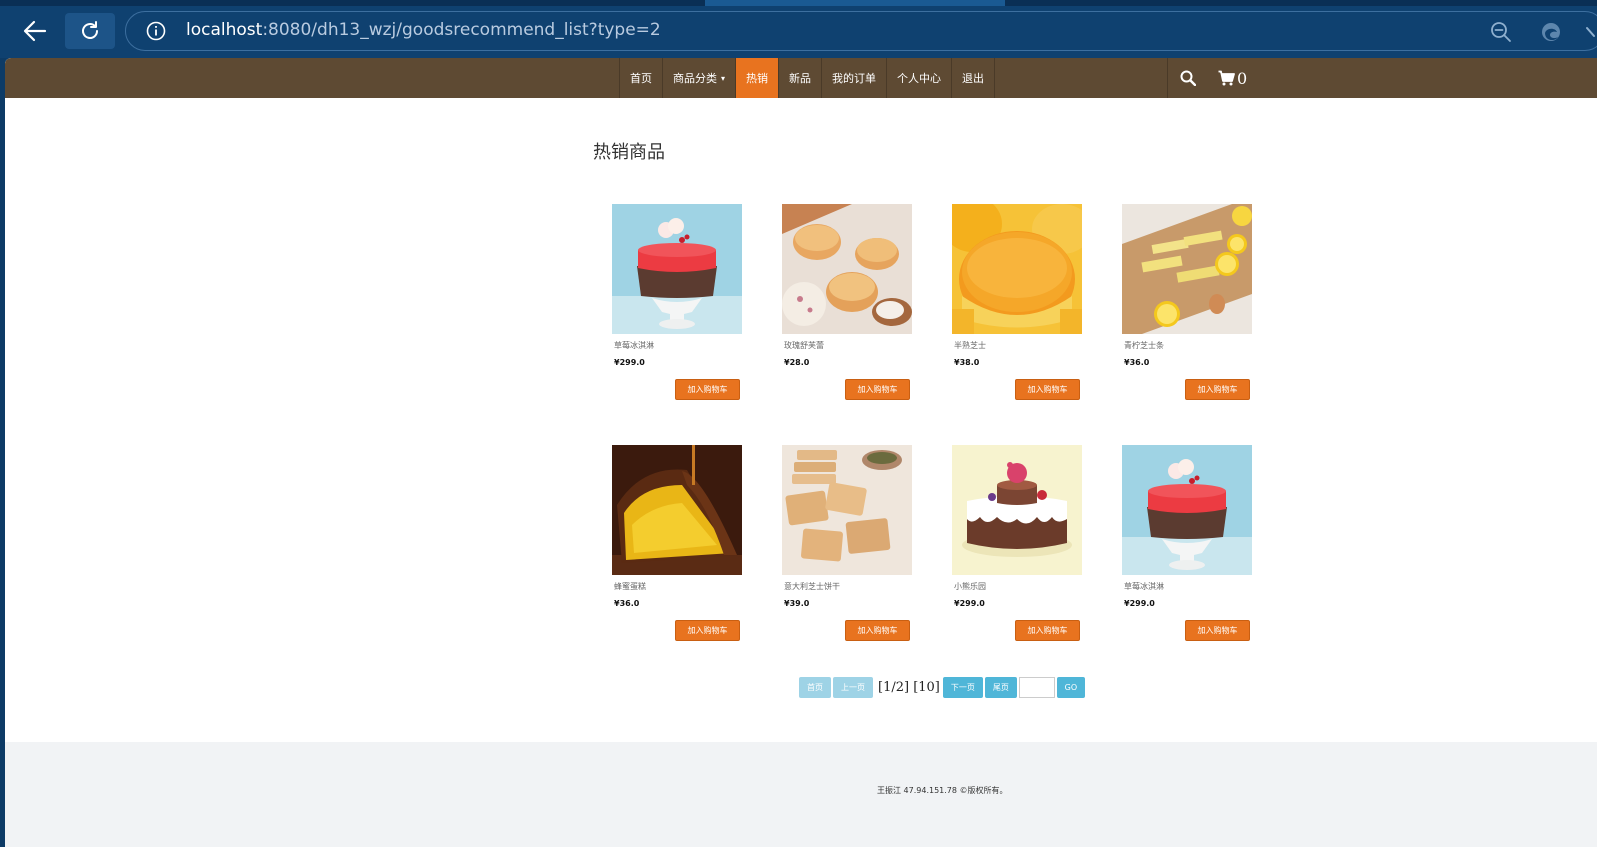 This screenshot has width=1597, height=847. What do you see at coordinates (1551, 32) in the screenshot?
I see `browser-extension-icon` at bounding box center [1551, 32].